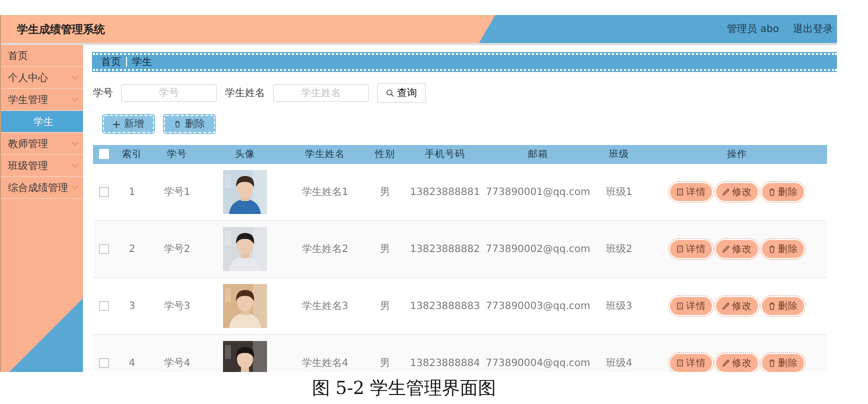 Image resolution: width=868 pixels, height=404 pixels. I want to click on table-cell: 4, so click(132, 363).